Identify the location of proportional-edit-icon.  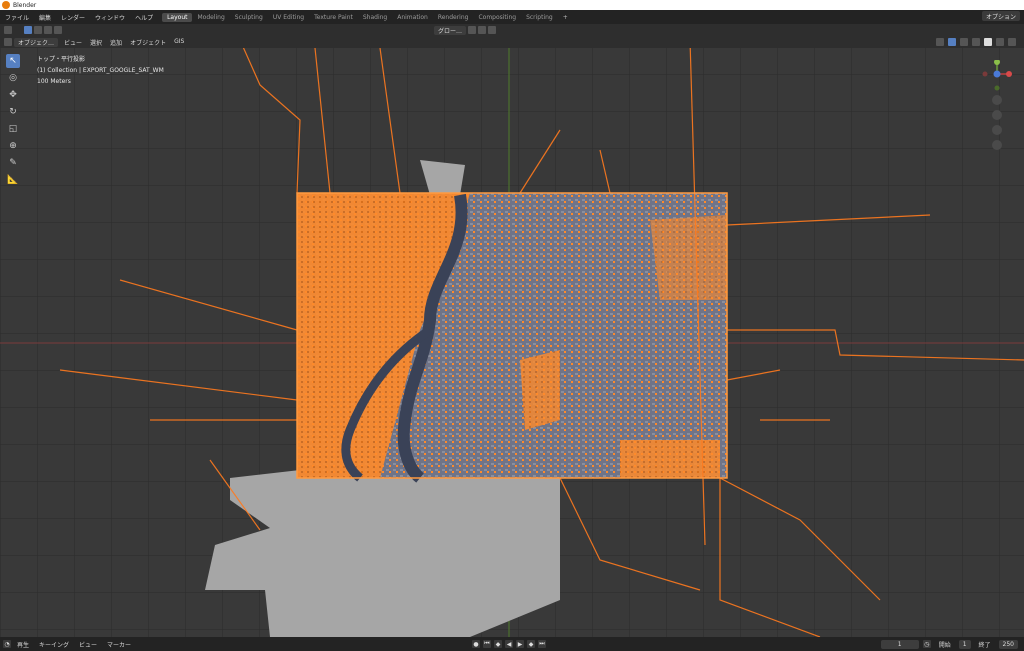
(492, 30).